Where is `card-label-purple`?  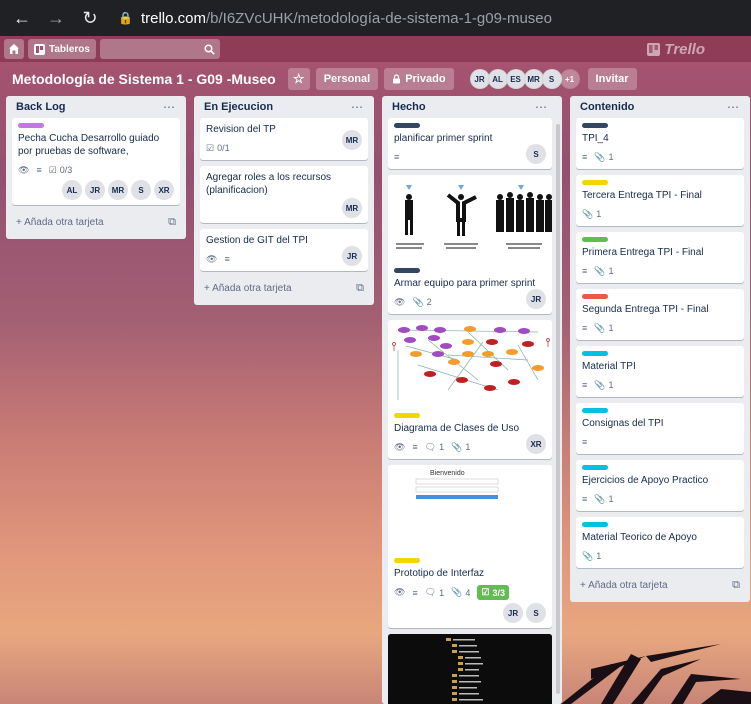
card-label-purple is located at coordinates (31, 125).